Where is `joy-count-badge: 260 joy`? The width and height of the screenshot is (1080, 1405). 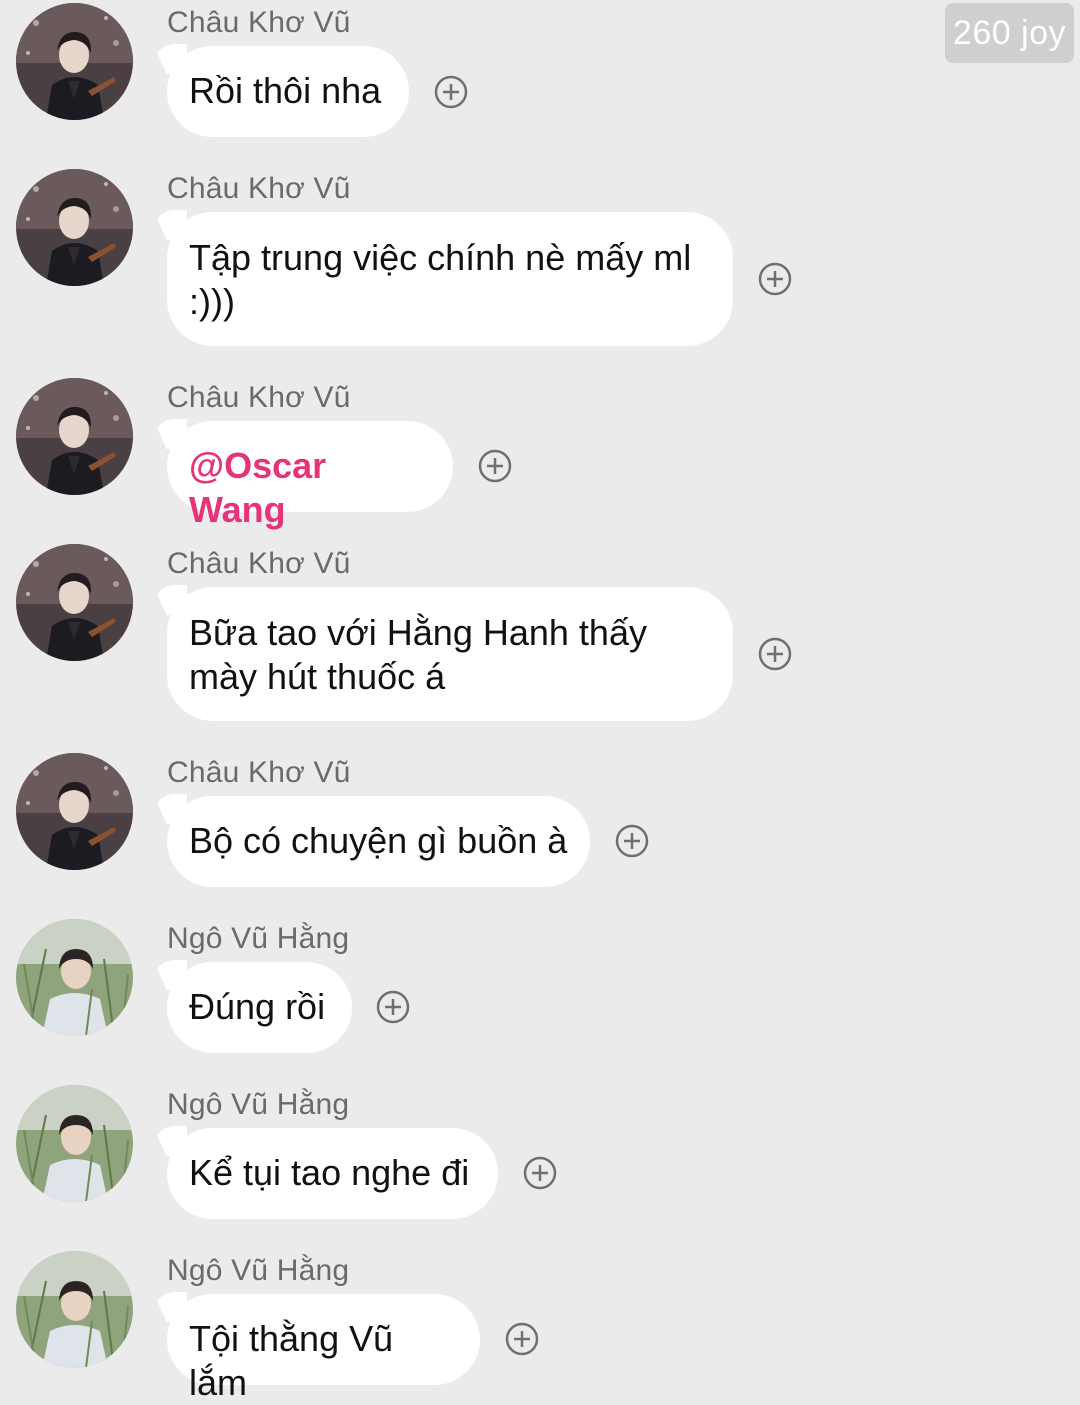
joy-count-badge: 260 joy is located at coordinates (1009, 33).